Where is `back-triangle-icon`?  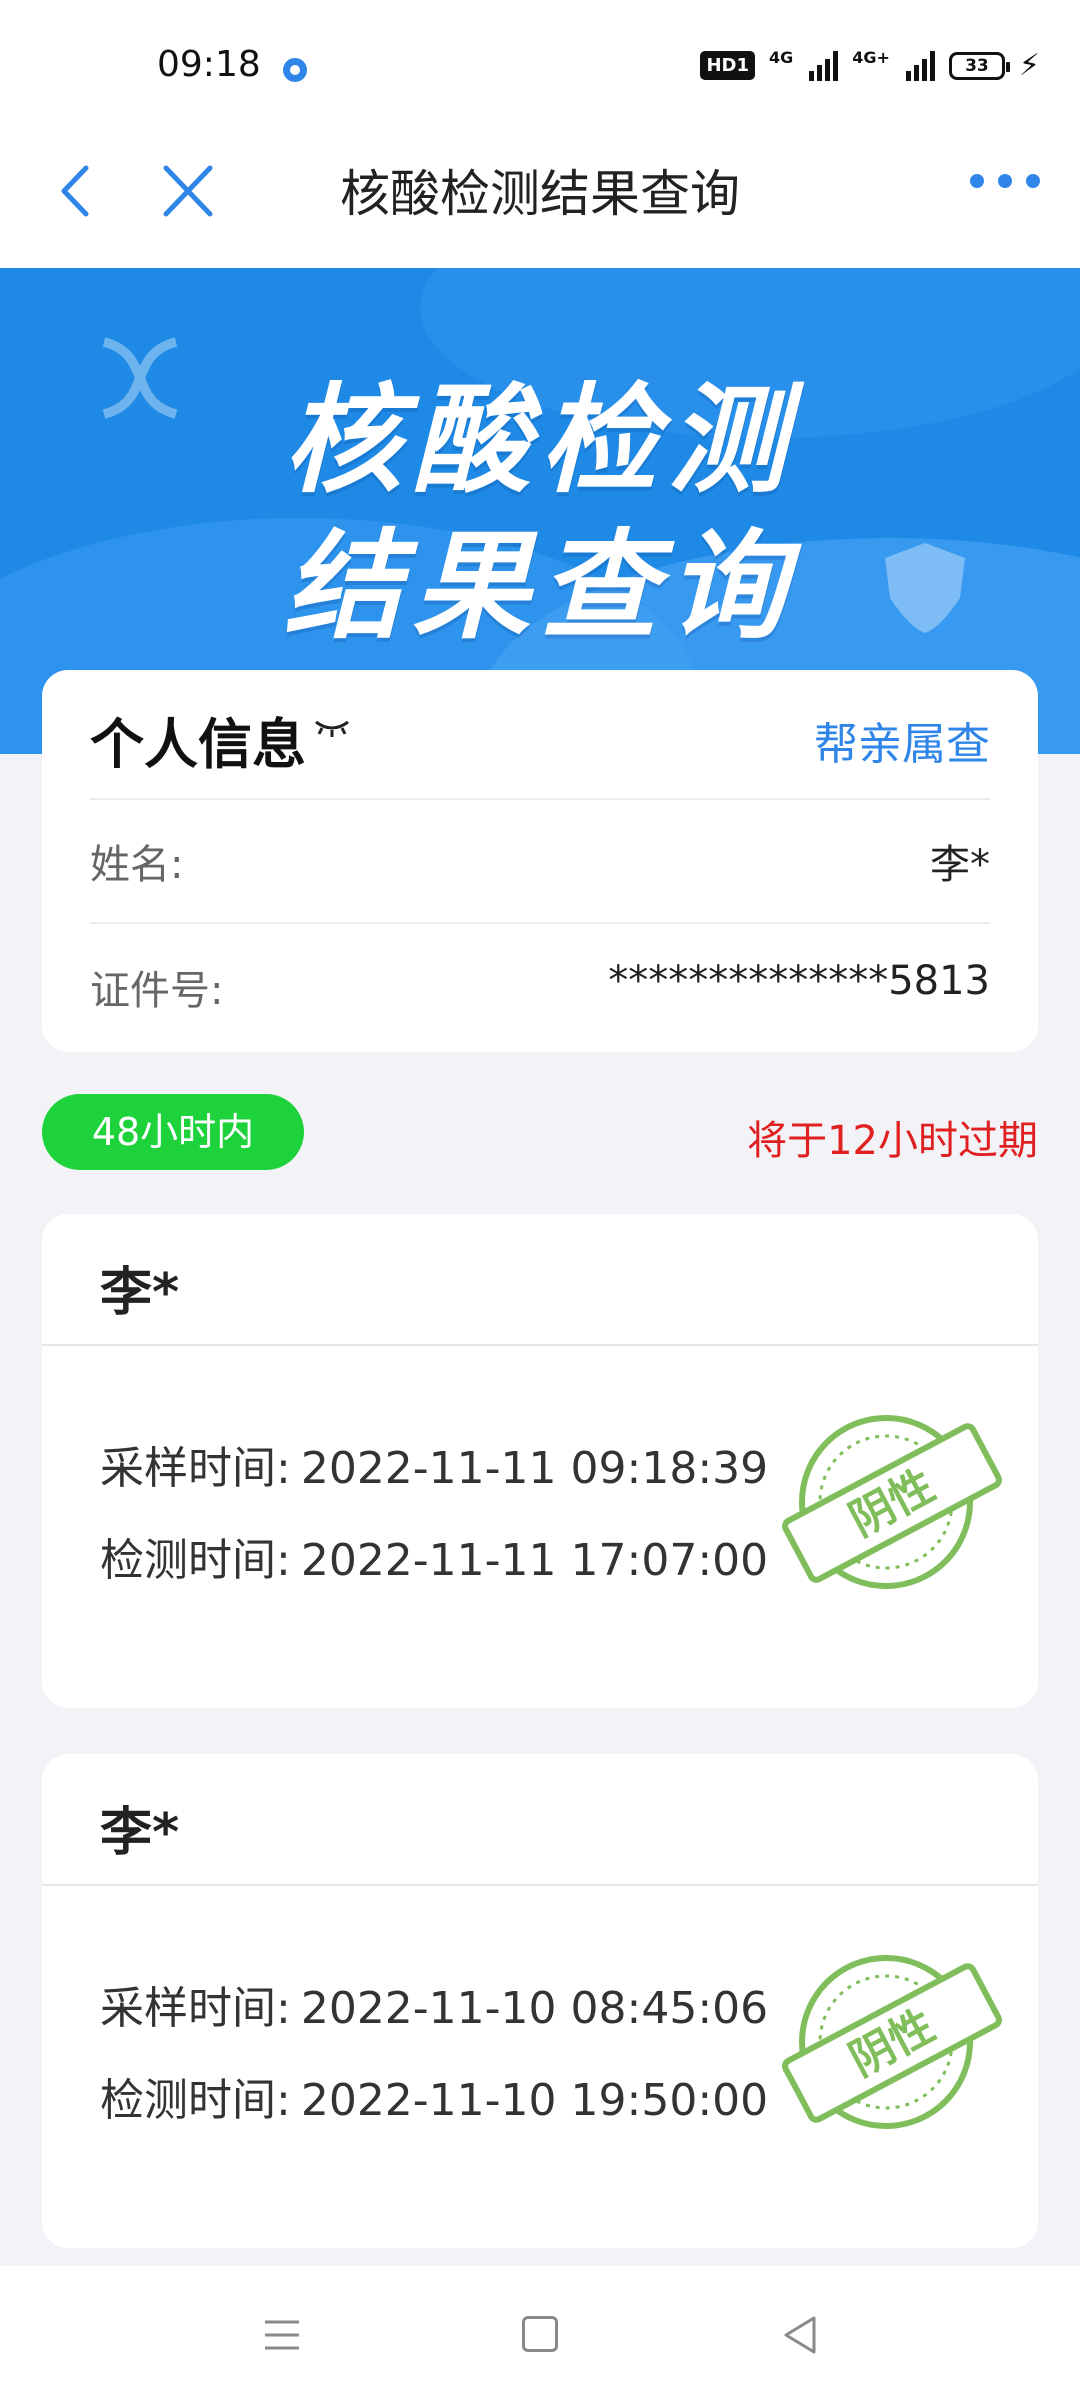 back-triangle-icon is located at coordinates (800, 2335).